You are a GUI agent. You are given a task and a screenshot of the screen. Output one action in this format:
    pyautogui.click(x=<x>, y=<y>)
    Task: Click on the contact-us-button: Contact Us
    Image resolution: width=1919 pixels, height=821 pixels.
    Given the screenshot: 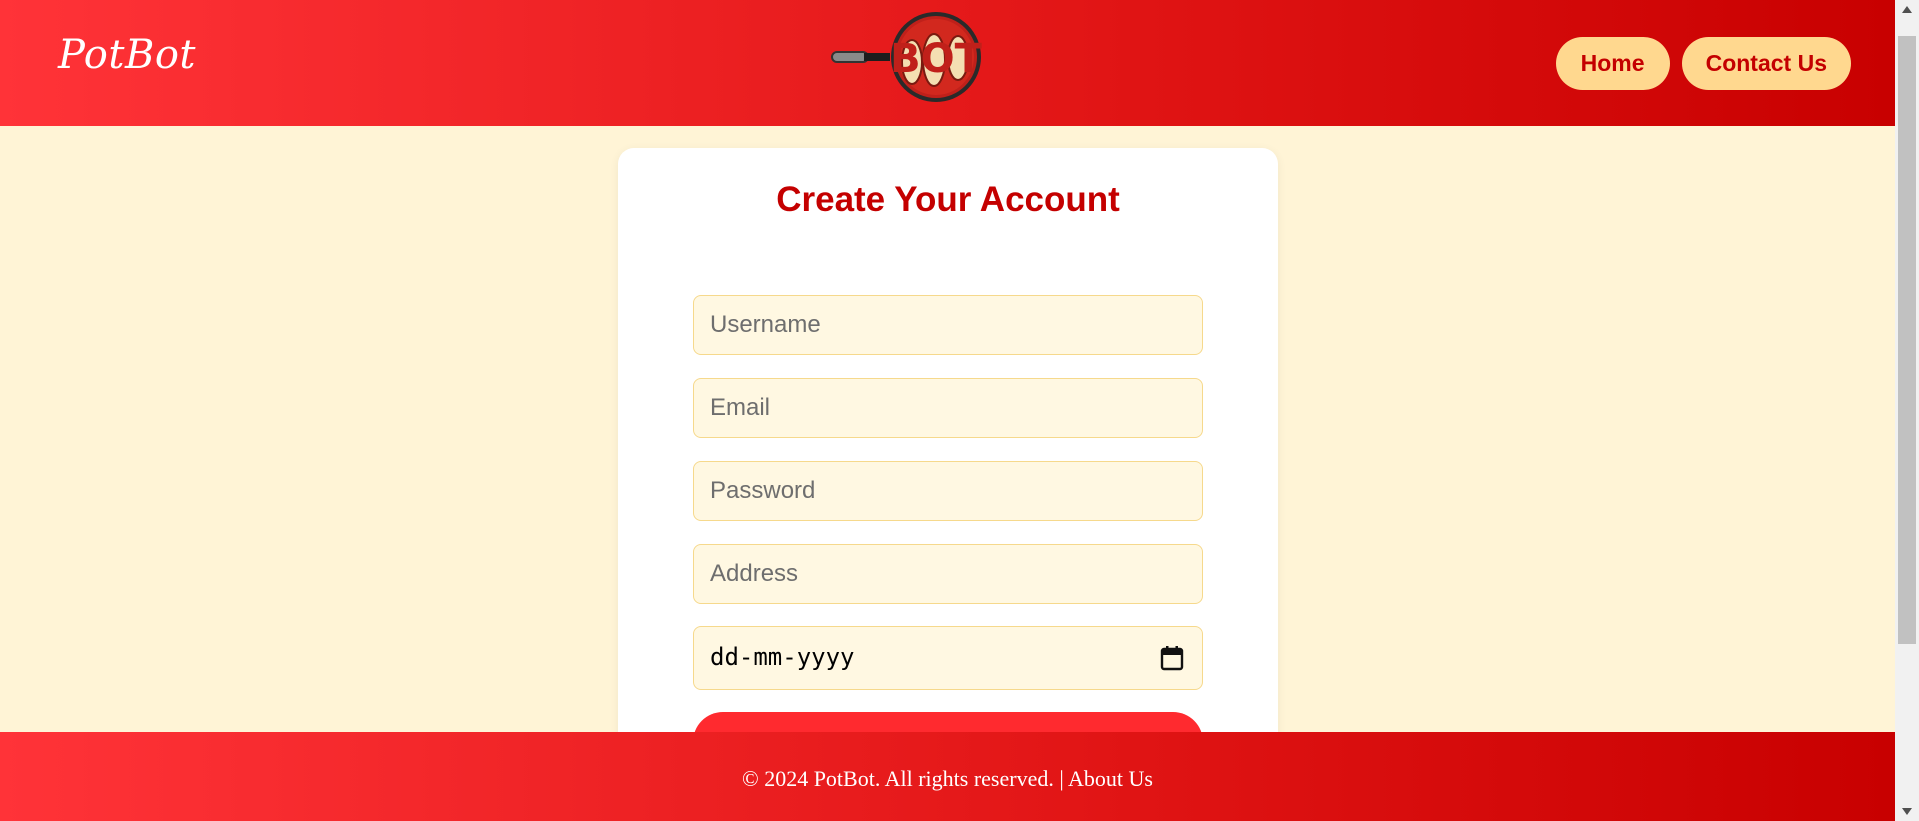 What is the action you would take?
    pyautogui.click(x=1766, y=63)
    